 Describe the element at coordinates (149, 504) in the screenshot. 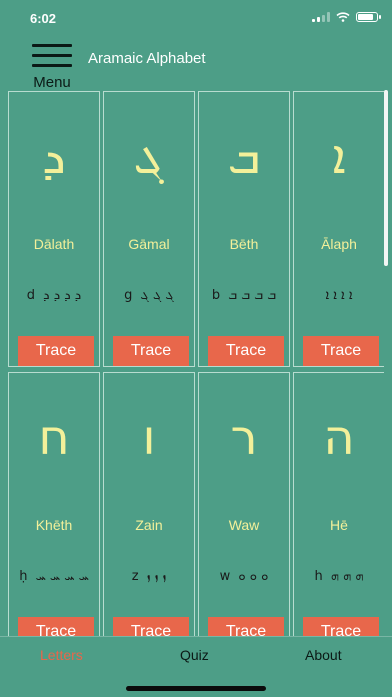

I see `letter-card-zain: ו Zain z ܙ ܙ ܙ Trace` at that location.